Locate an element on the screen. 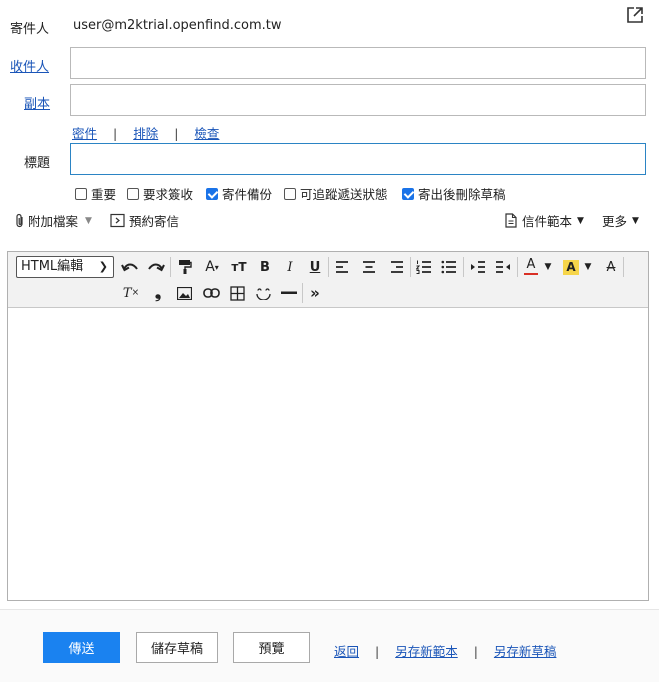 The height and width of the screenshot is (682, 659). font-size-icon: A ▾ is located at coordinates (212, 267).